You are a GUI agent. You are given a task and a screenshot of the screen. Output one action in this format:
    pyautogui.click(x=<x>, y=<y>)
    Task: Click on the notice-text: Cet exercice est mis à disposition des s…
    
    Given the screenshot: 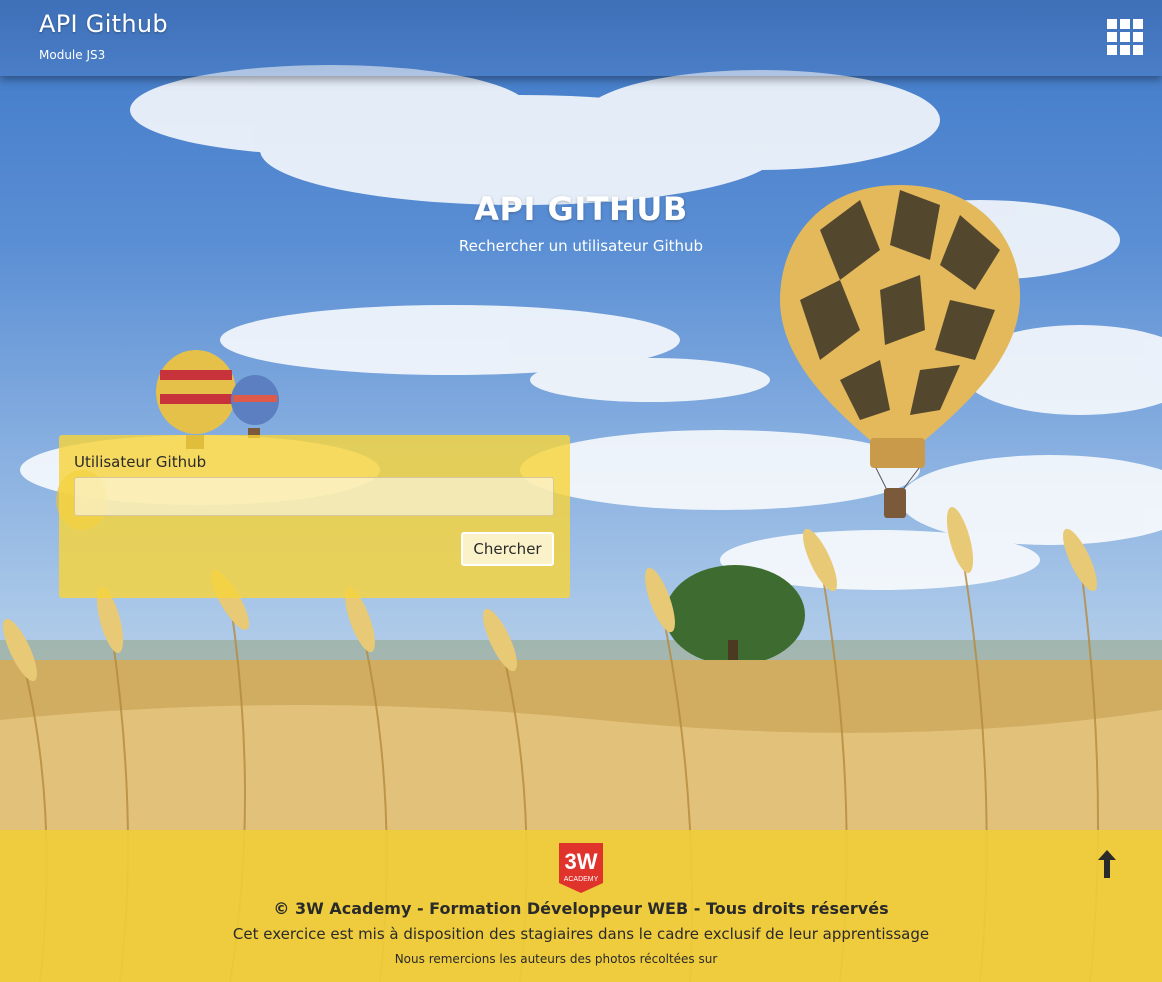 What is the action you would take?
    pyautogui.click(x=581, y=934)
    